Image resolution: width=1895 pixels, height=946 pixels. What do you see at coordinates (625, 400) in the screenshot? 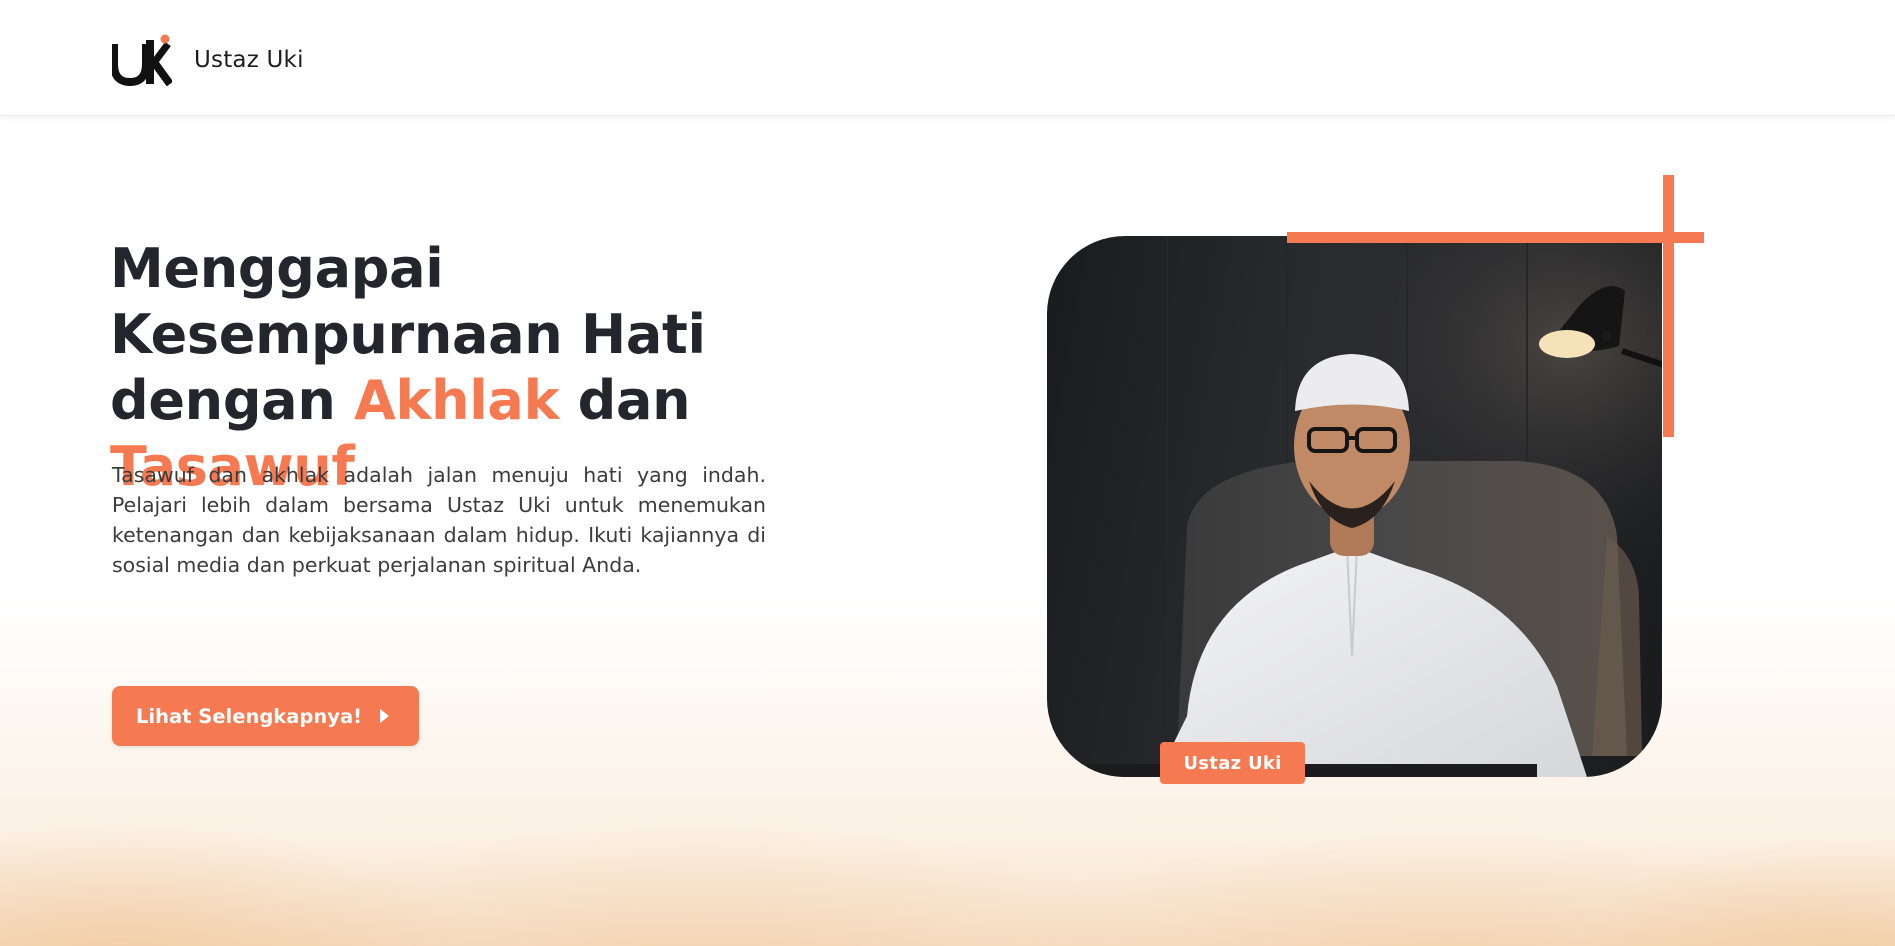
I see `hero-title-part2: dan` at bounding box center [625, 400].